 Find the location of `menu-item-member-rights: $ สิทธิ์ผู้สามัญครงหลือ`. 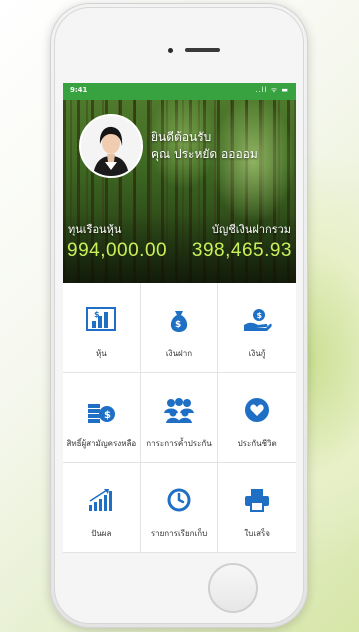

menu-item-member-rights: $ สิทธิ์ผู้สามัญครงหลือ is located at coordinates (102, 418).